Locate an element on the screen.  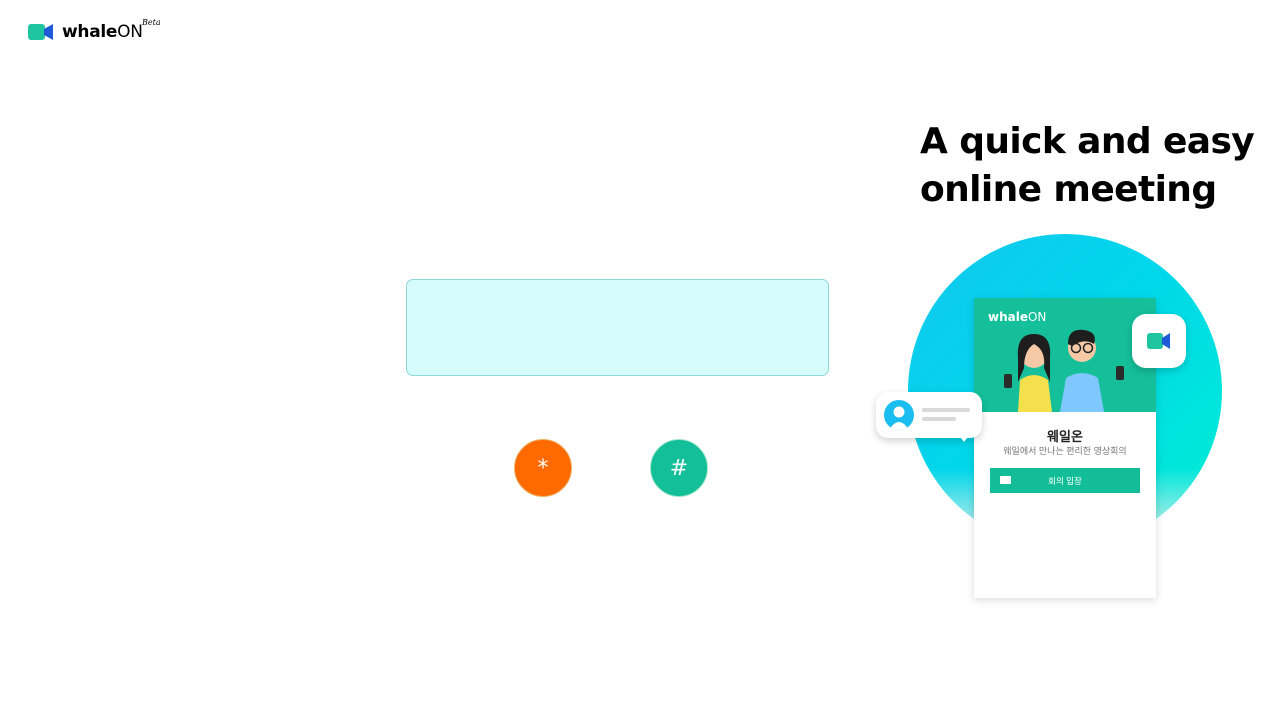
meeting-code-display is located at coordinates (617, 327).